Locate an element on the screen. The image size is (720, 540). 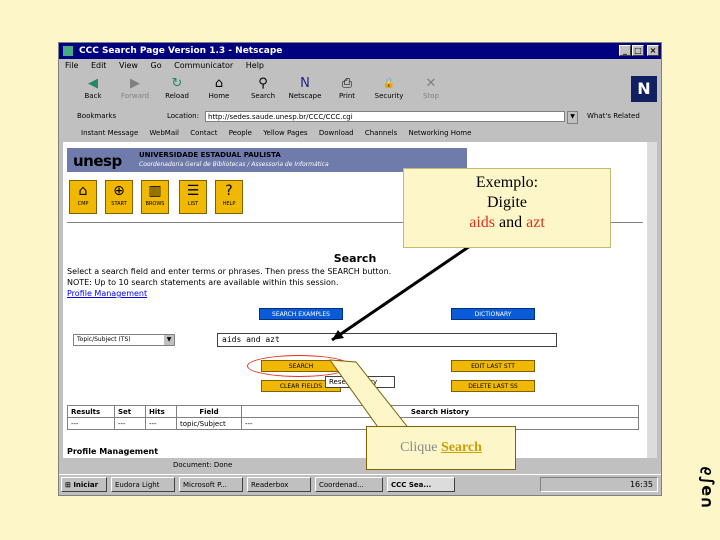
click-search-callout: Clique Search is located at coordinates (441, 448).